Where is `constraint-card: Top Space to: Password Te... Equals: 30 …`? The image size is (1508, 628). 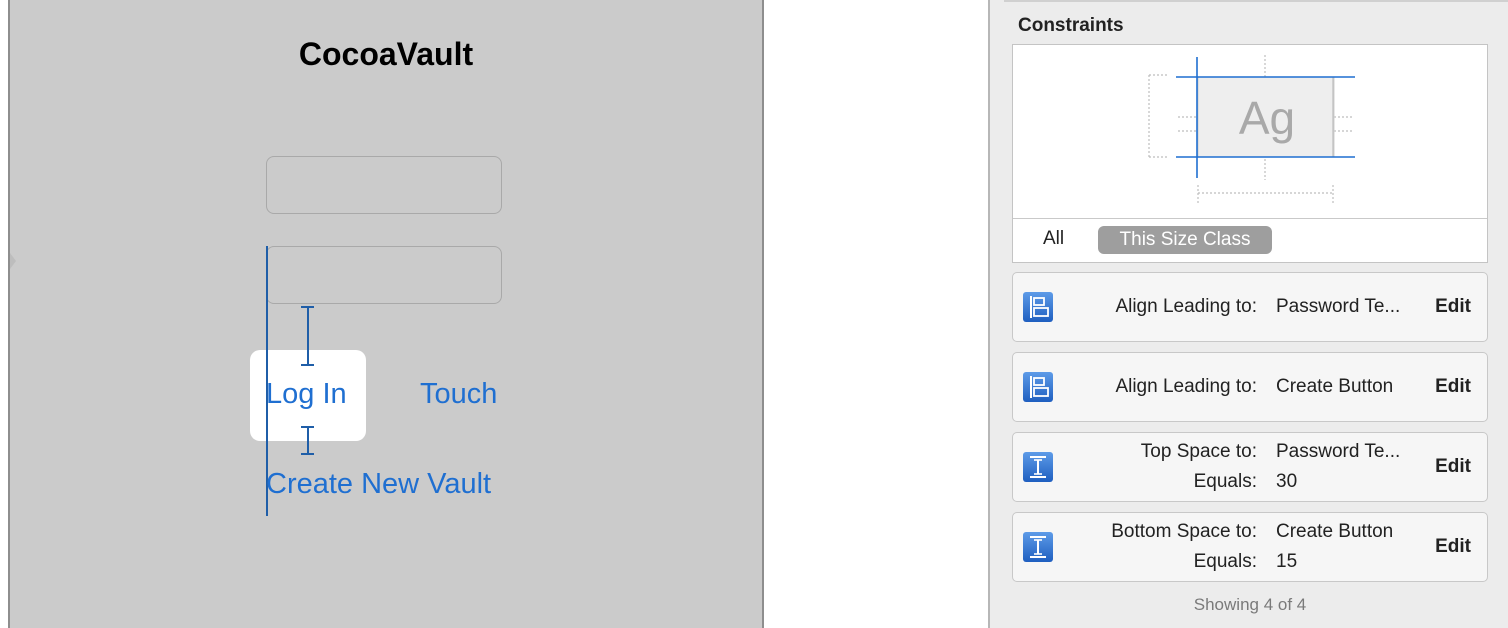 constraint-card: Top Space to: Password Te... Equals: 30 … is located at coordinates (1250, 467).